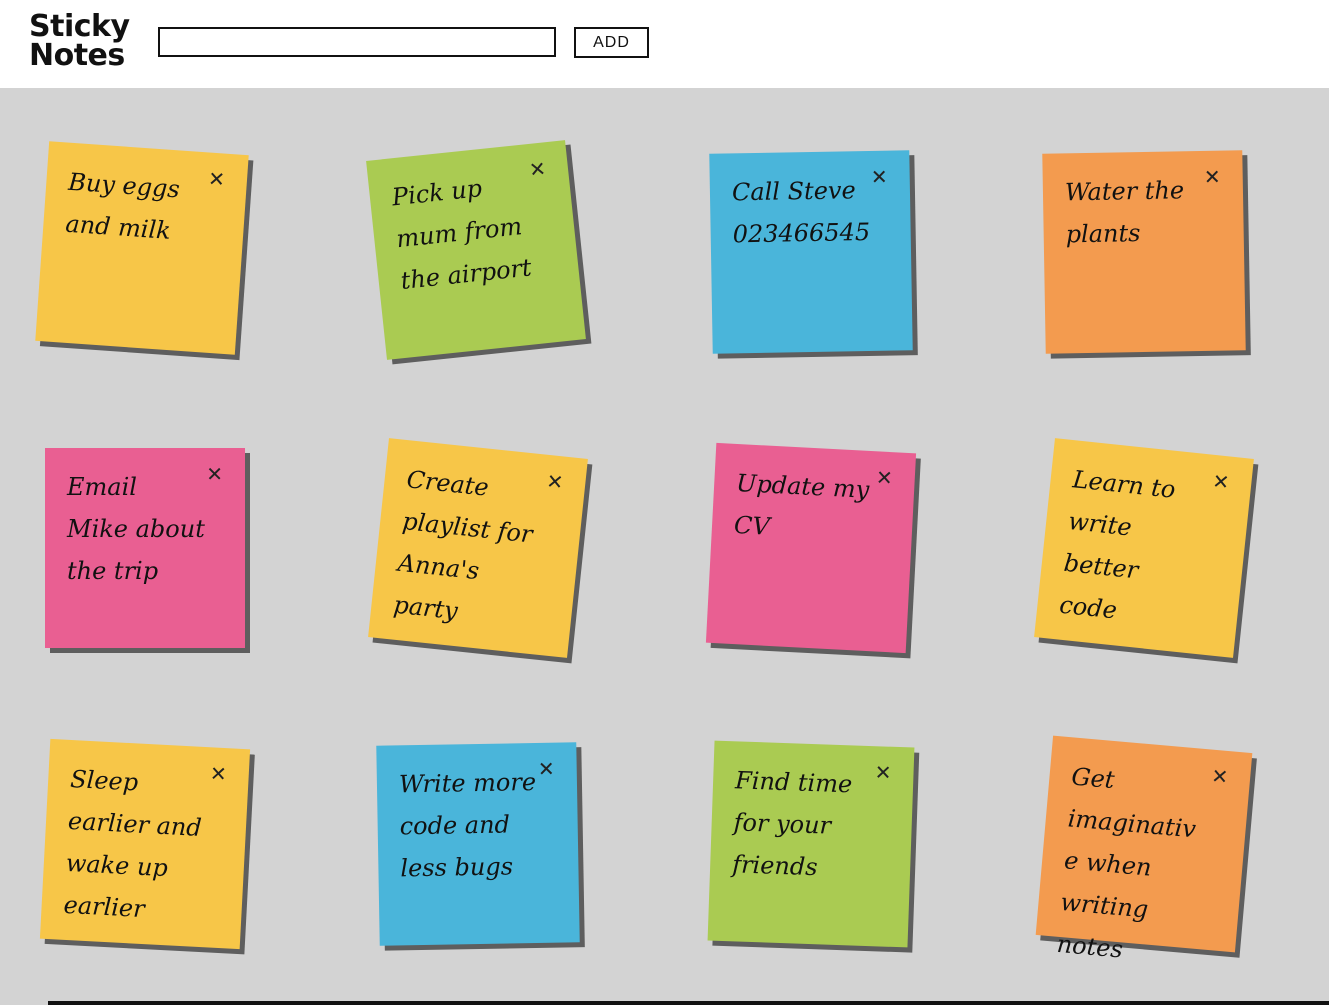  I want to click on app-logo: Sticky Notes, so click(79, 41).